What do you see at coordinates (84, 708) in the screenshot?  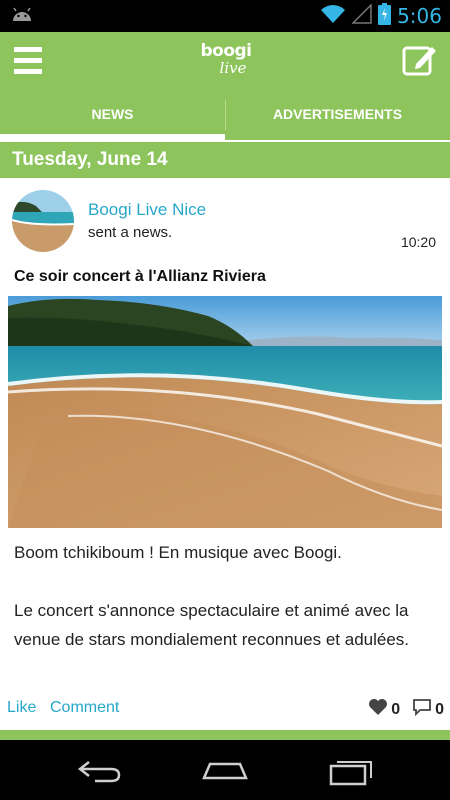 I see `comment-link: Comment` at bounding box center [84, 708].